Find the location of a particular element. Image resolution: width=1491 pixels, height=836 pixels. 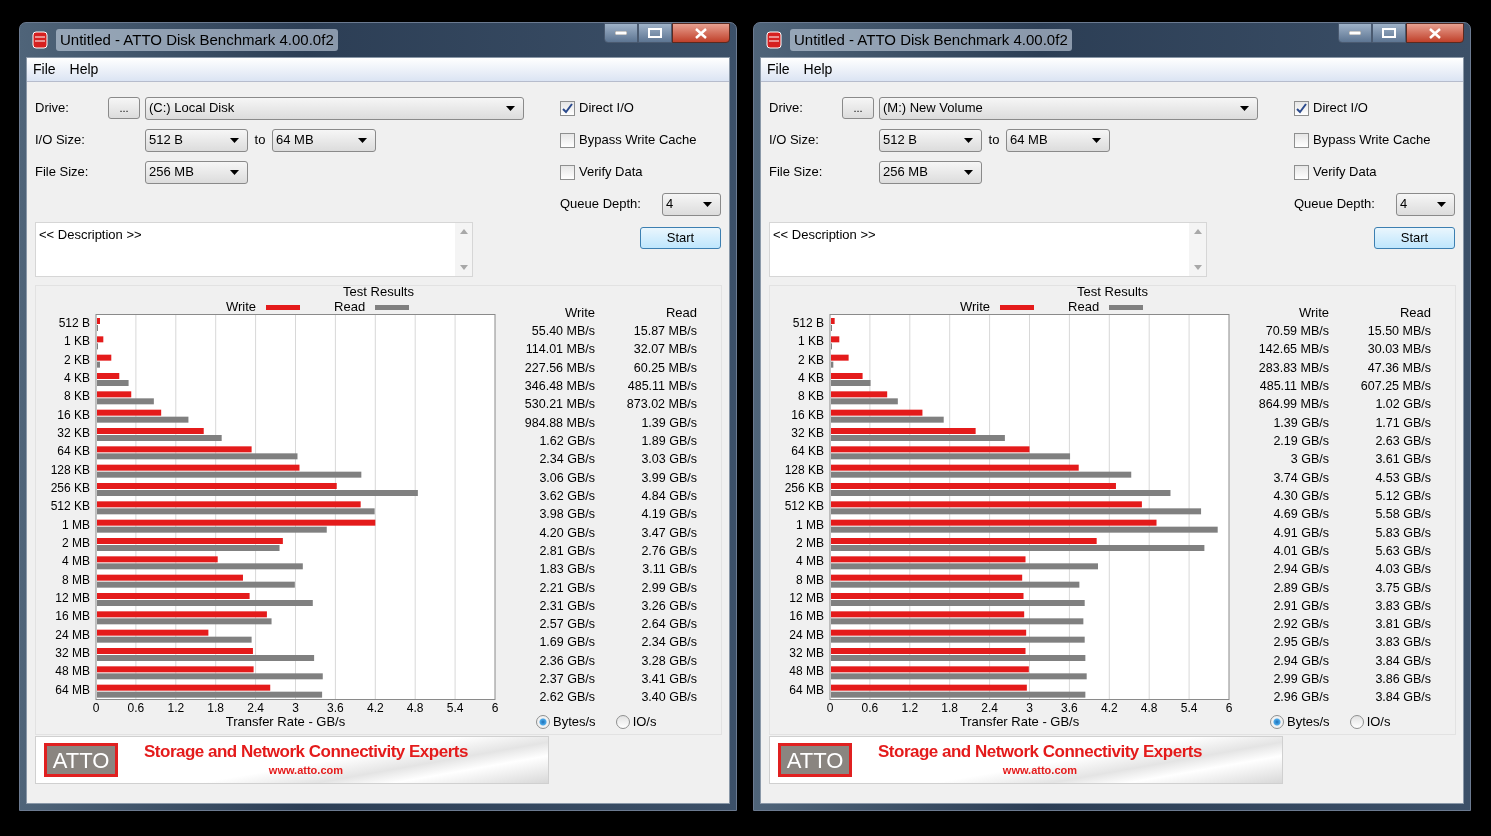

category-label: 24 MB is located at coordinates (806, 634).